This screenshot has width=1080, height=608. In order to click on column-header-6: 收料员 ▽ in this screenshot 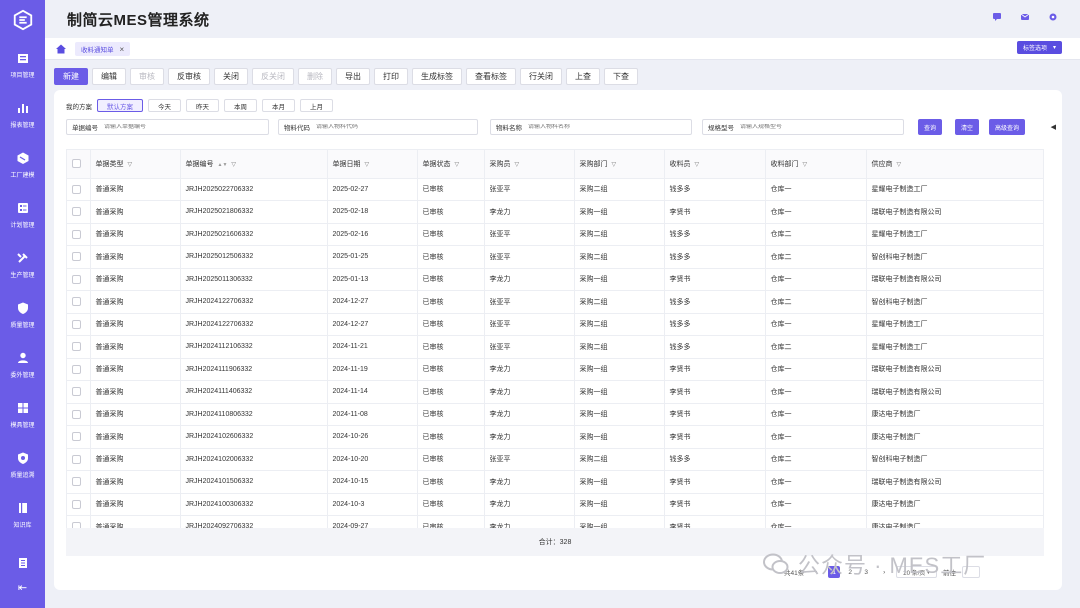, I will do `click(715, 164)`.